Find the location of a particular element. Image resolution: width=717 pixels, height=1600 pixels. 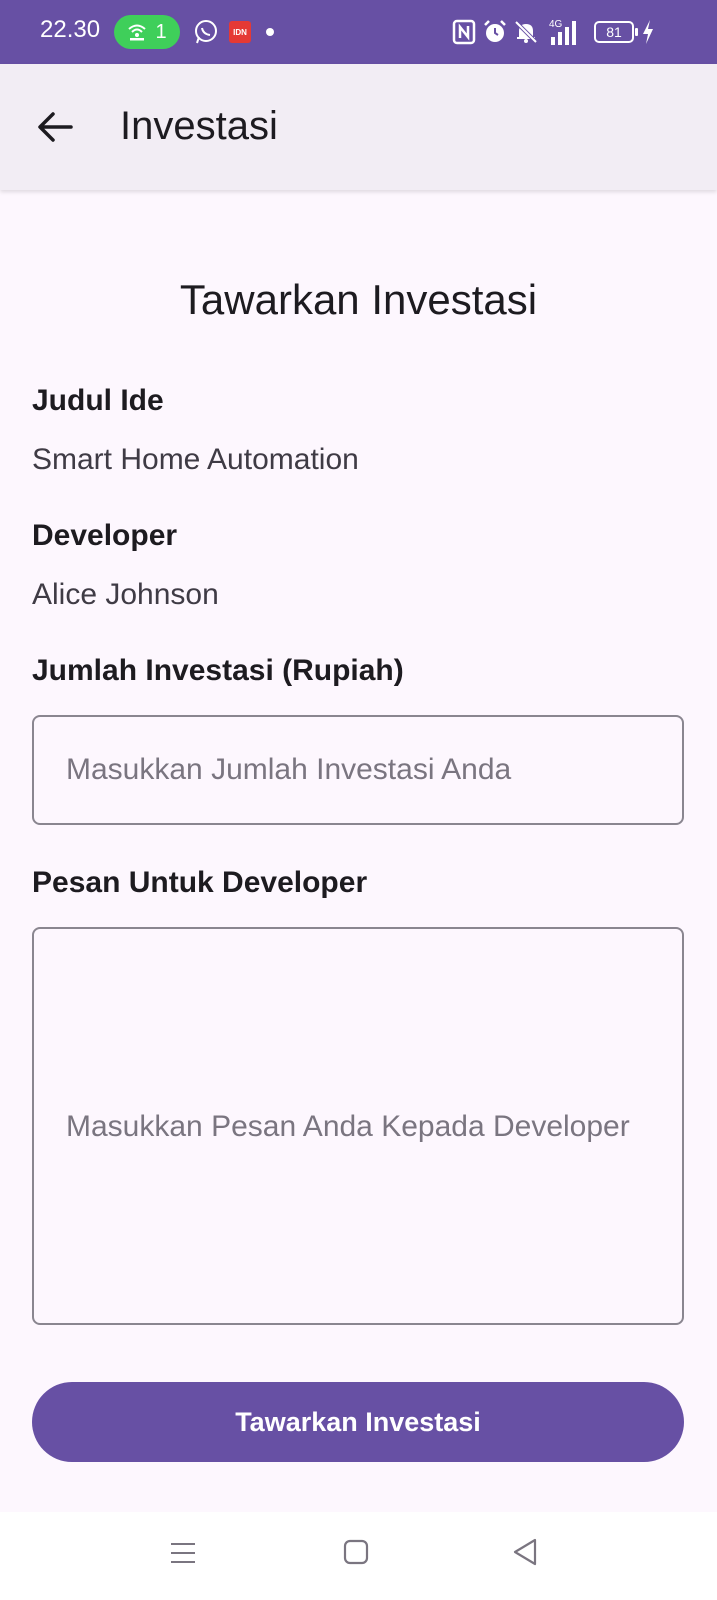

page-heading: Tawarkan Investasi is located at coordinates (358, 299).